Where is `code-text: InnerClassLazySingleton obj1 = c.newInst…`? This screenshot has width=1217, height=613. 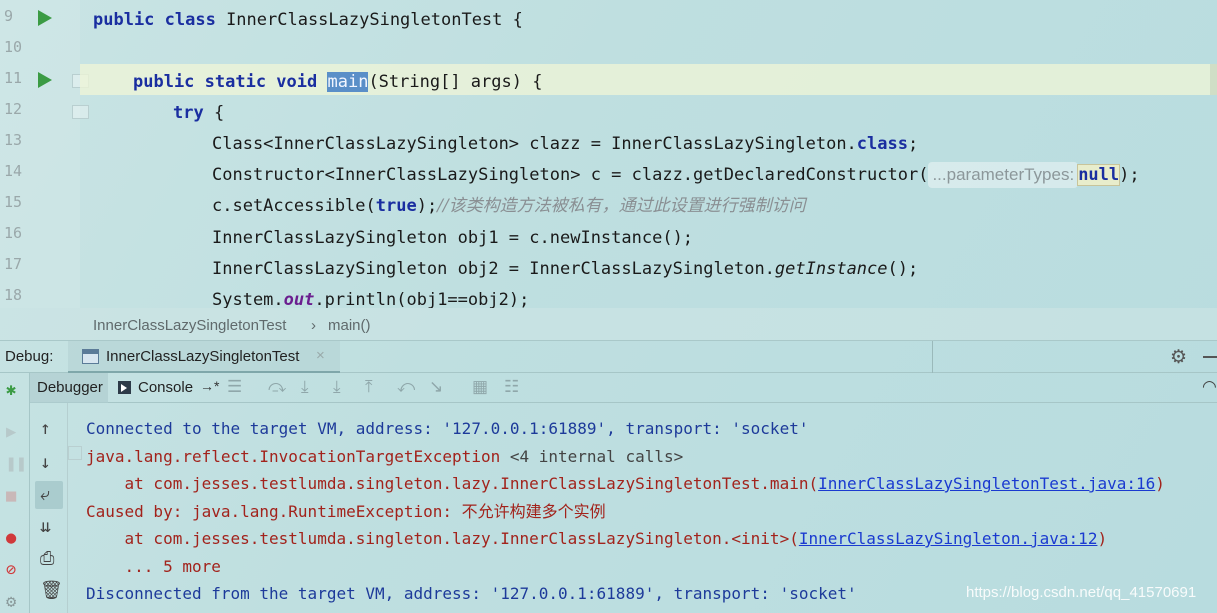 code-text: InnerClassLazySingleton obj1 = c.newInst… is located at coordinates (453, 238).